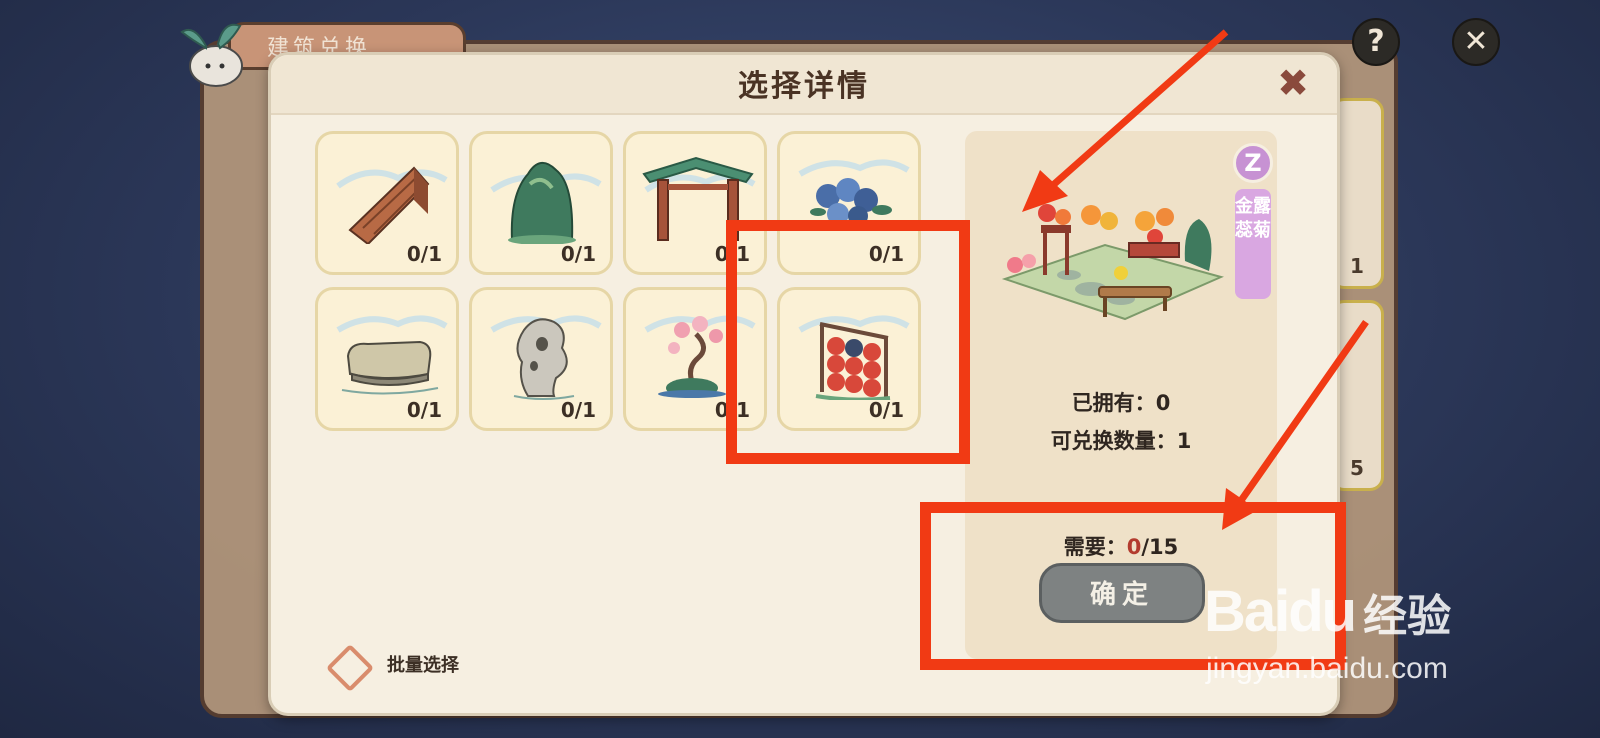 This screenshot has width=1600, height=738. Describe the element at coordinates (1240, 509) in the screenshot. I see `arrow-head-confirm` at that location.